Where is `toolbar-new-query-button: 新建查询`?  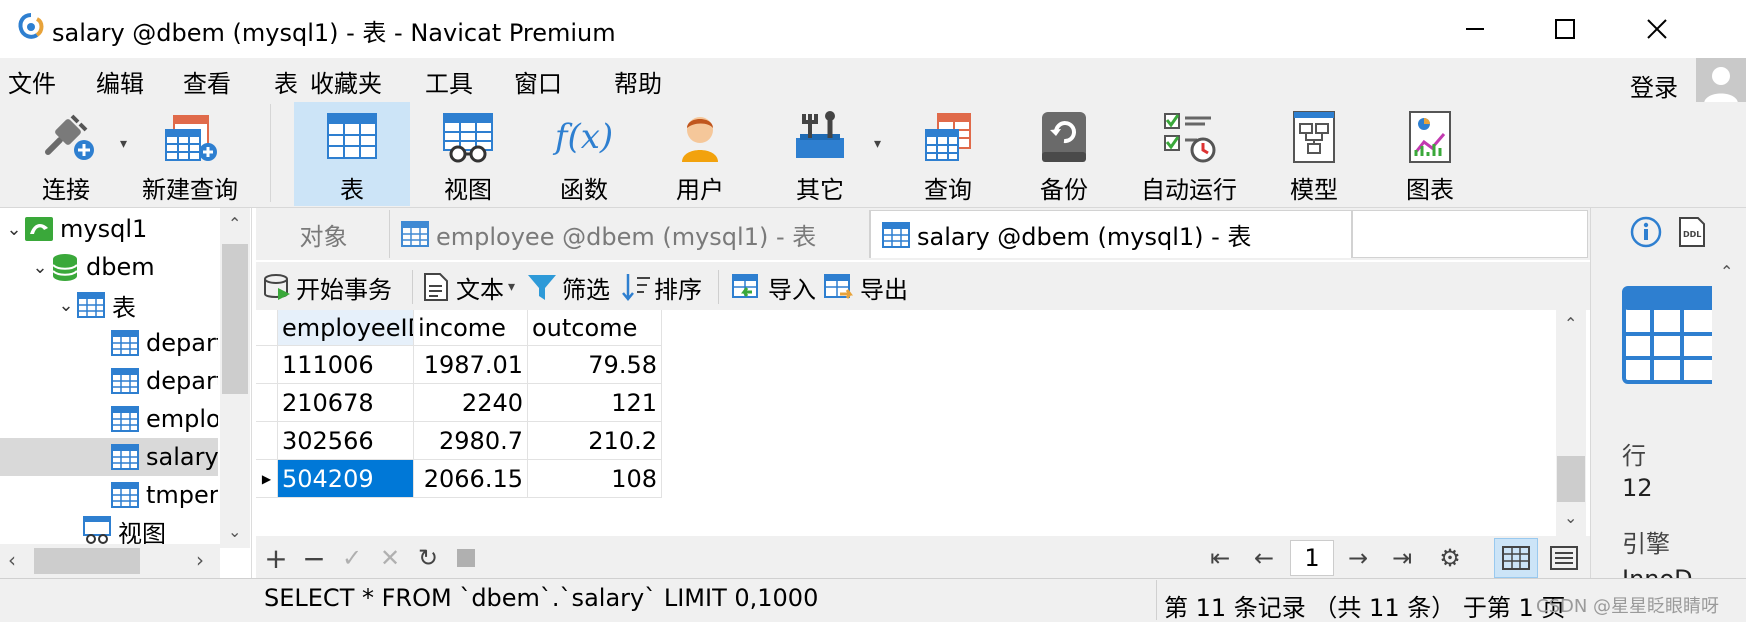 toolbar-new-query-button: 新建查询 is located at coordinates (190, 154).